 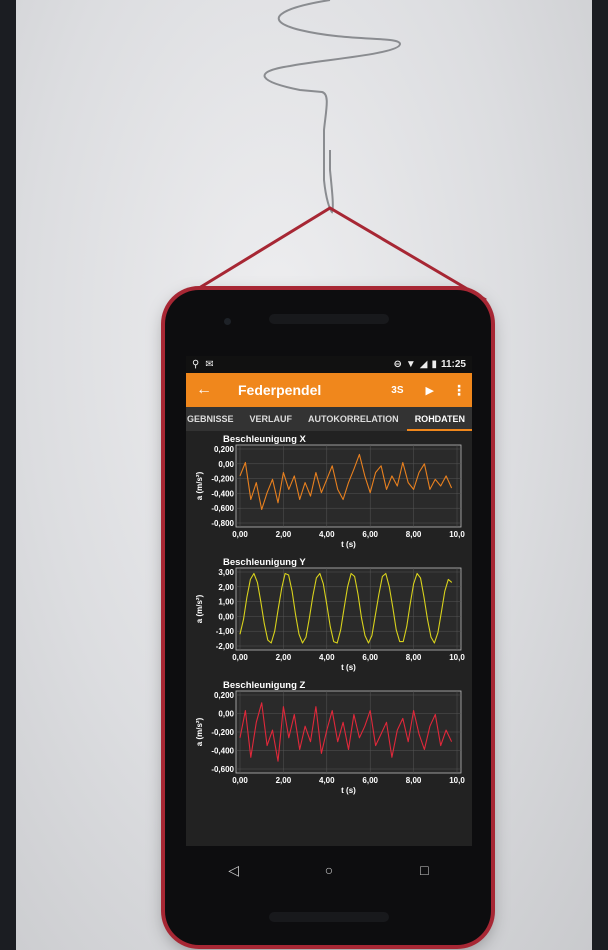 I want to click on tab-rohdaten: ROHDATEN, so click(x=439, y=419).